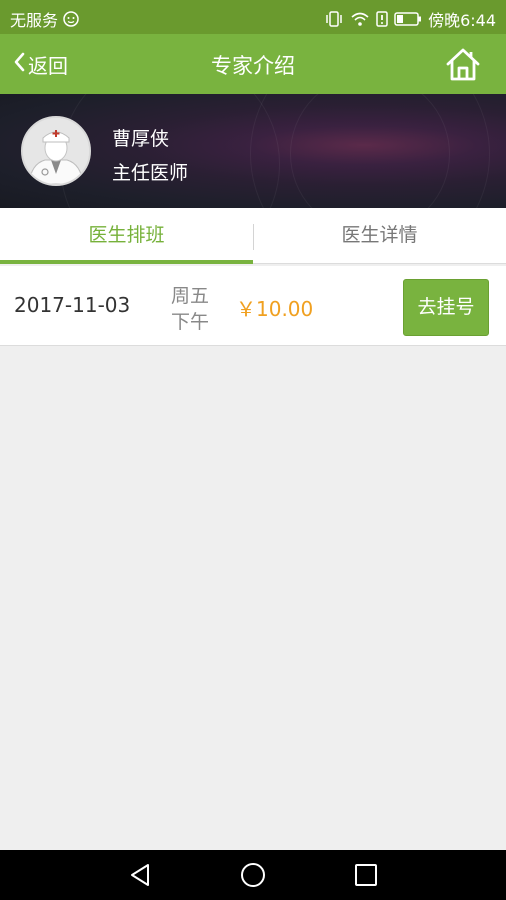 Image resolution: width=506 pixels, height=900 pixels. Describe the element at coordinates (126, 262) in the screenshot. I see `active-tab-indicator` at that location.